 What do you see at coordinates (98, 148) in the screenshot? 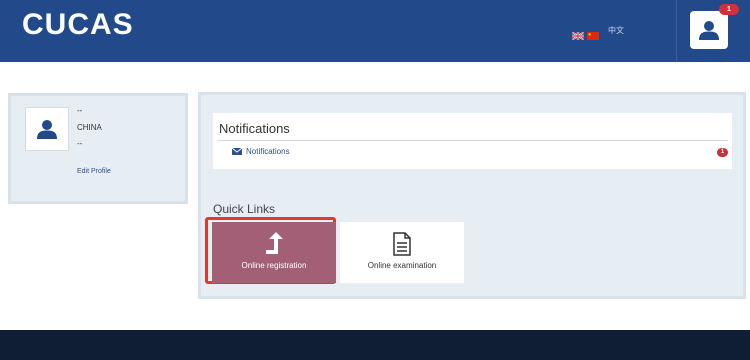
I see `profile-card: -- CHINA -- Edit Profile` at bounding box center [98, 148].